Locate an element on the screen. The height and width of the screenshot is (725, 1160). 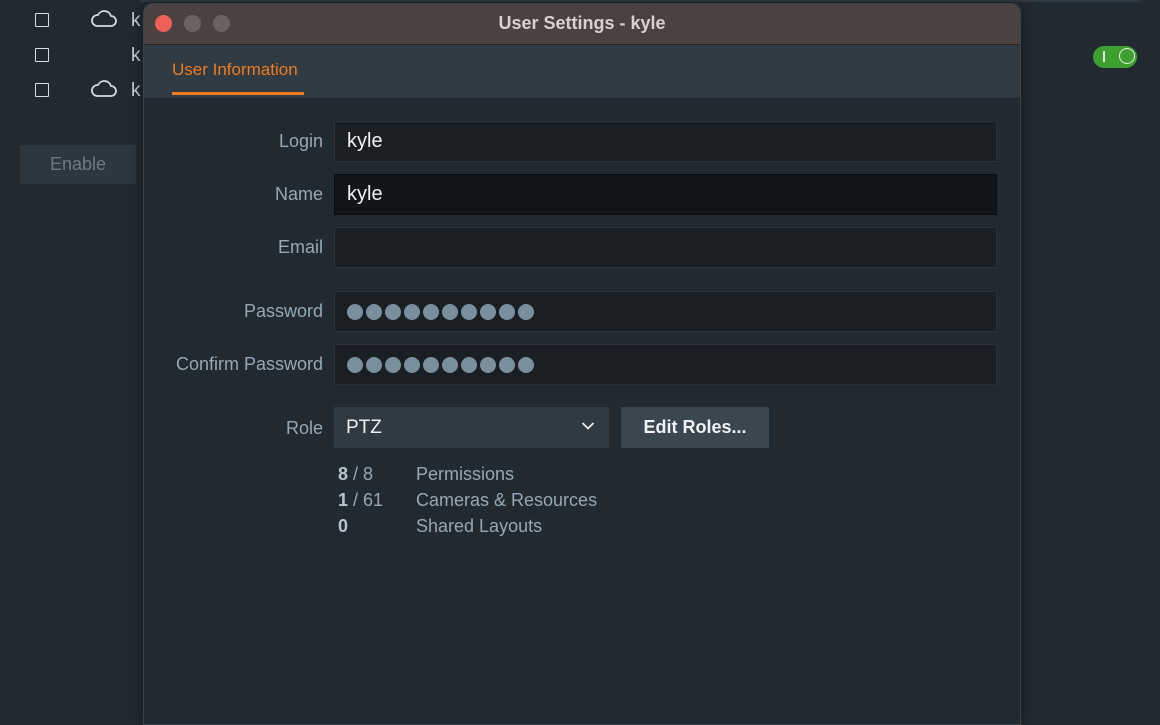
enabled-toggle is located at coordinates (1115, 57).